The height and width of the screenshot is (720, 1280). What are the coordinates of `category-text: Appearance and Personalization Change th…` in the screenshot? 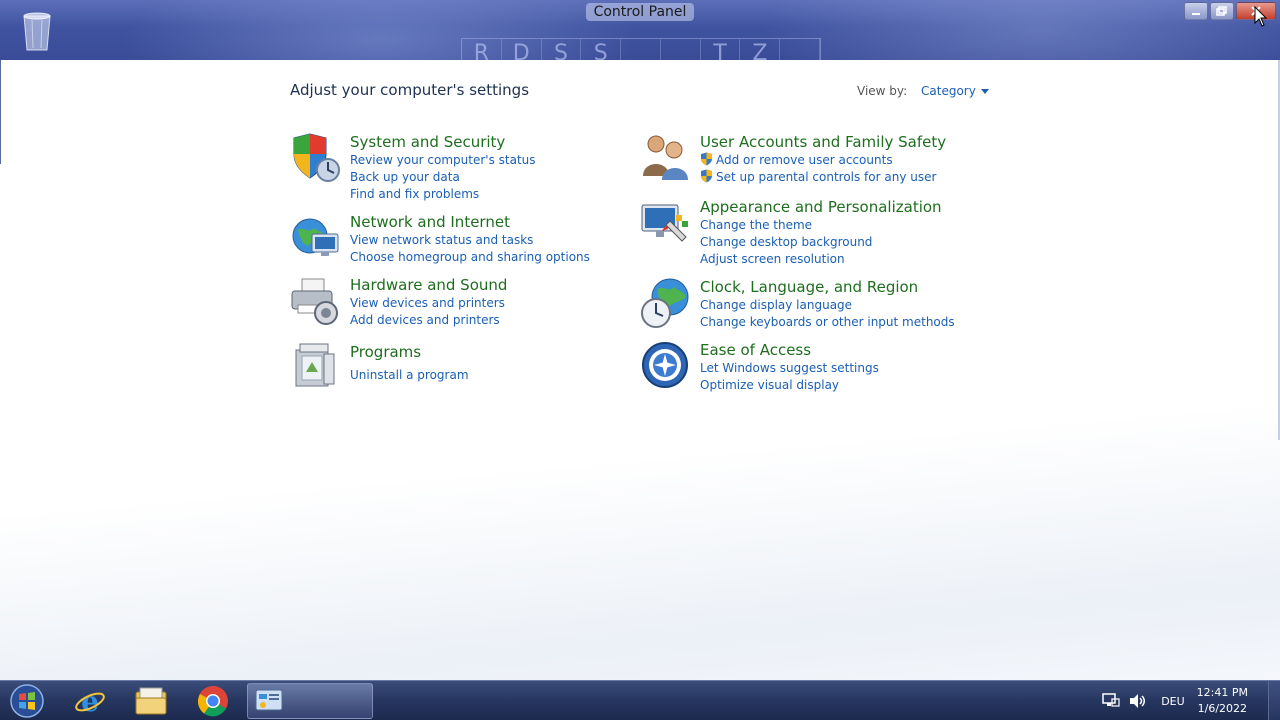 It's located at (821, 232).